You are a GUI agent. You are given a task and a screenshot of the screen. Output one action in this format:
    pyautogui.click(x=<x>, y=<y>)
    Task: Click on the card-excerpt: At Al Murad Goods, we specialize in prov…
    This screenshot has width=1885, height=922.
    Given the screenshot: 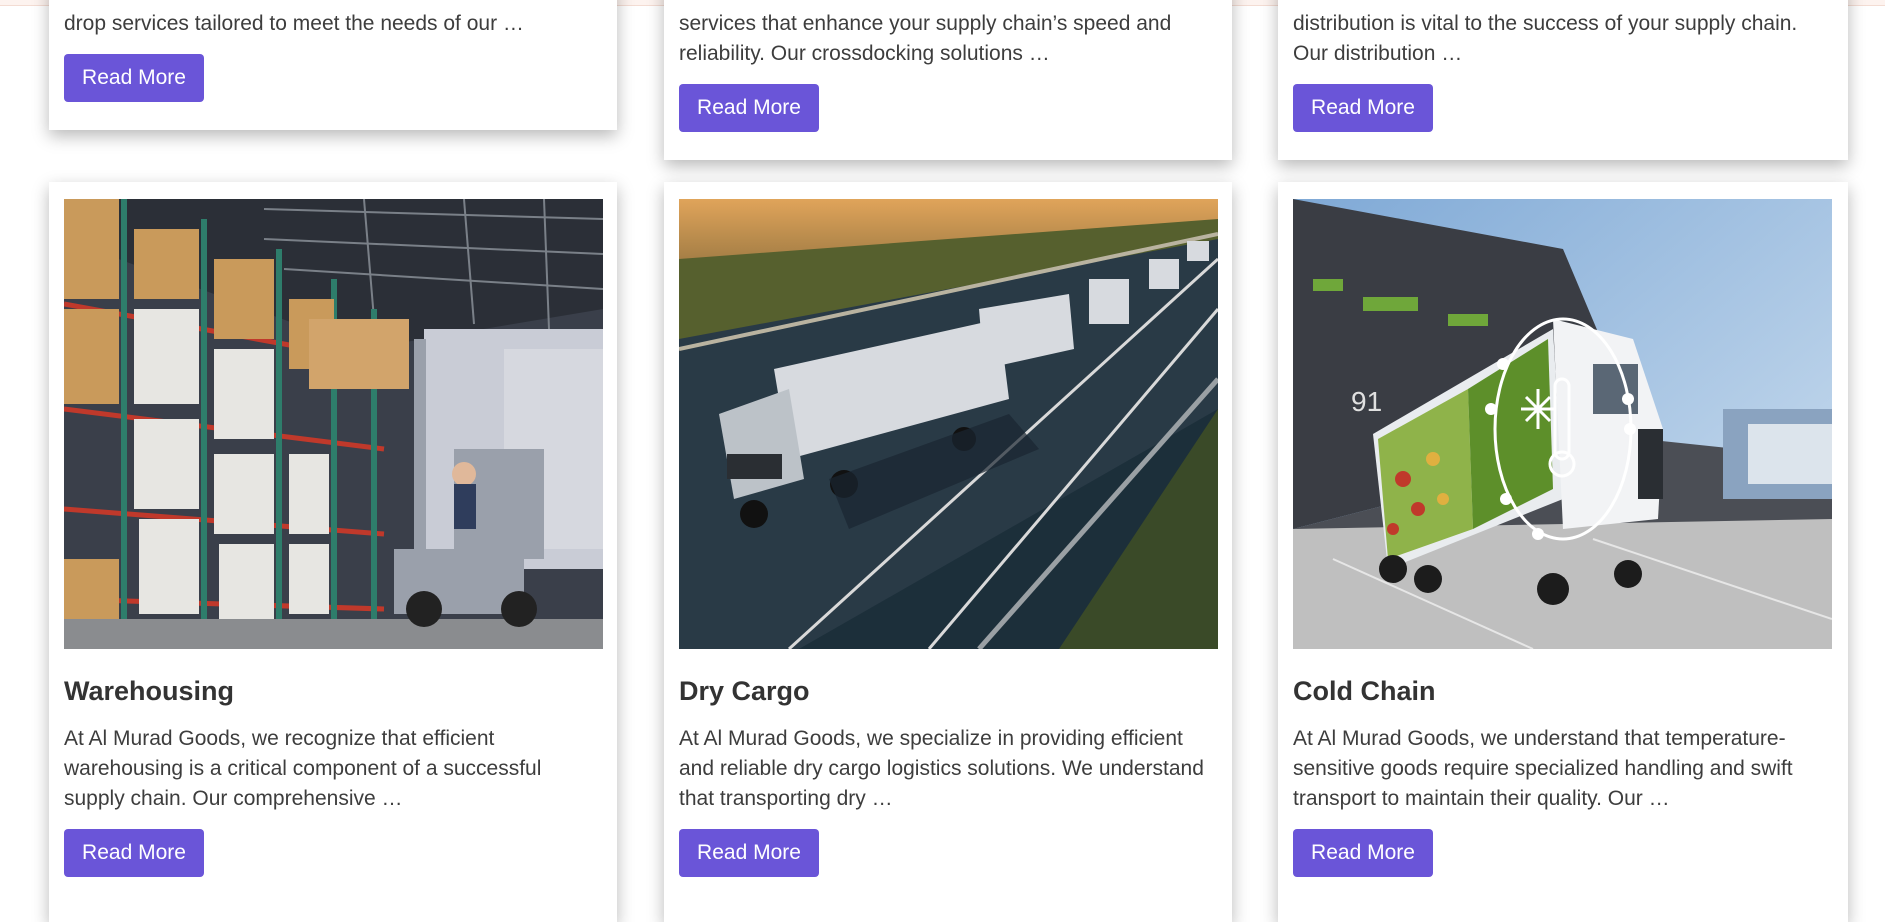 What is the action you would take?
    pyautogui.click(x=941, y=768)
    